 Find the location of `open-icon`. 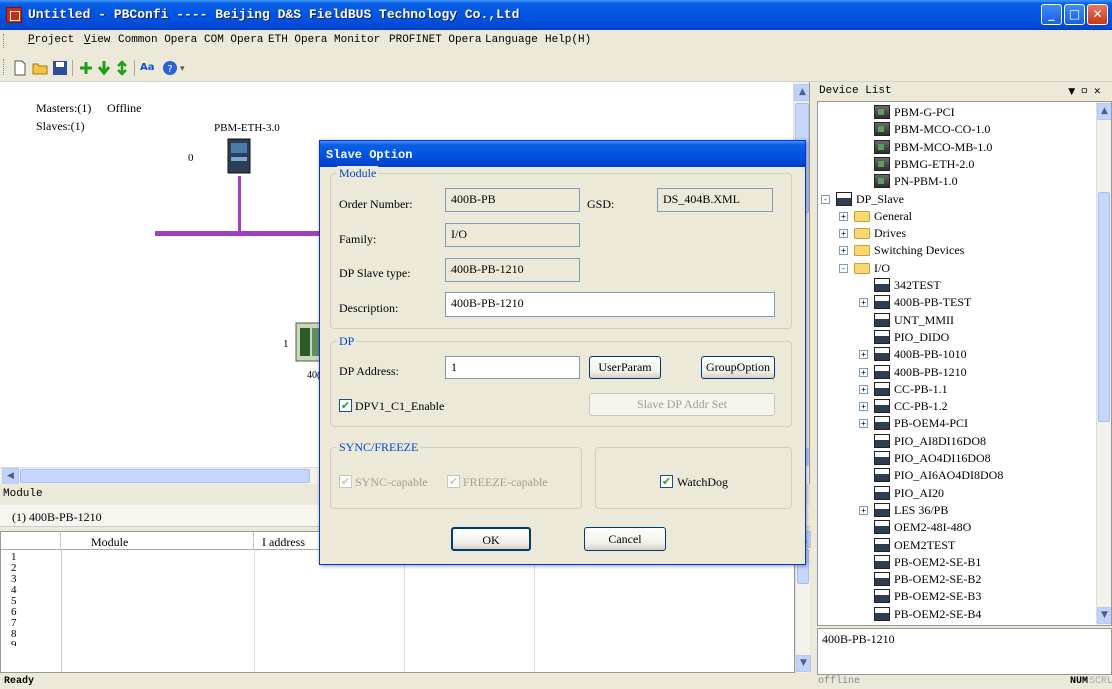

open-icon is located at coordinates (40, 68).